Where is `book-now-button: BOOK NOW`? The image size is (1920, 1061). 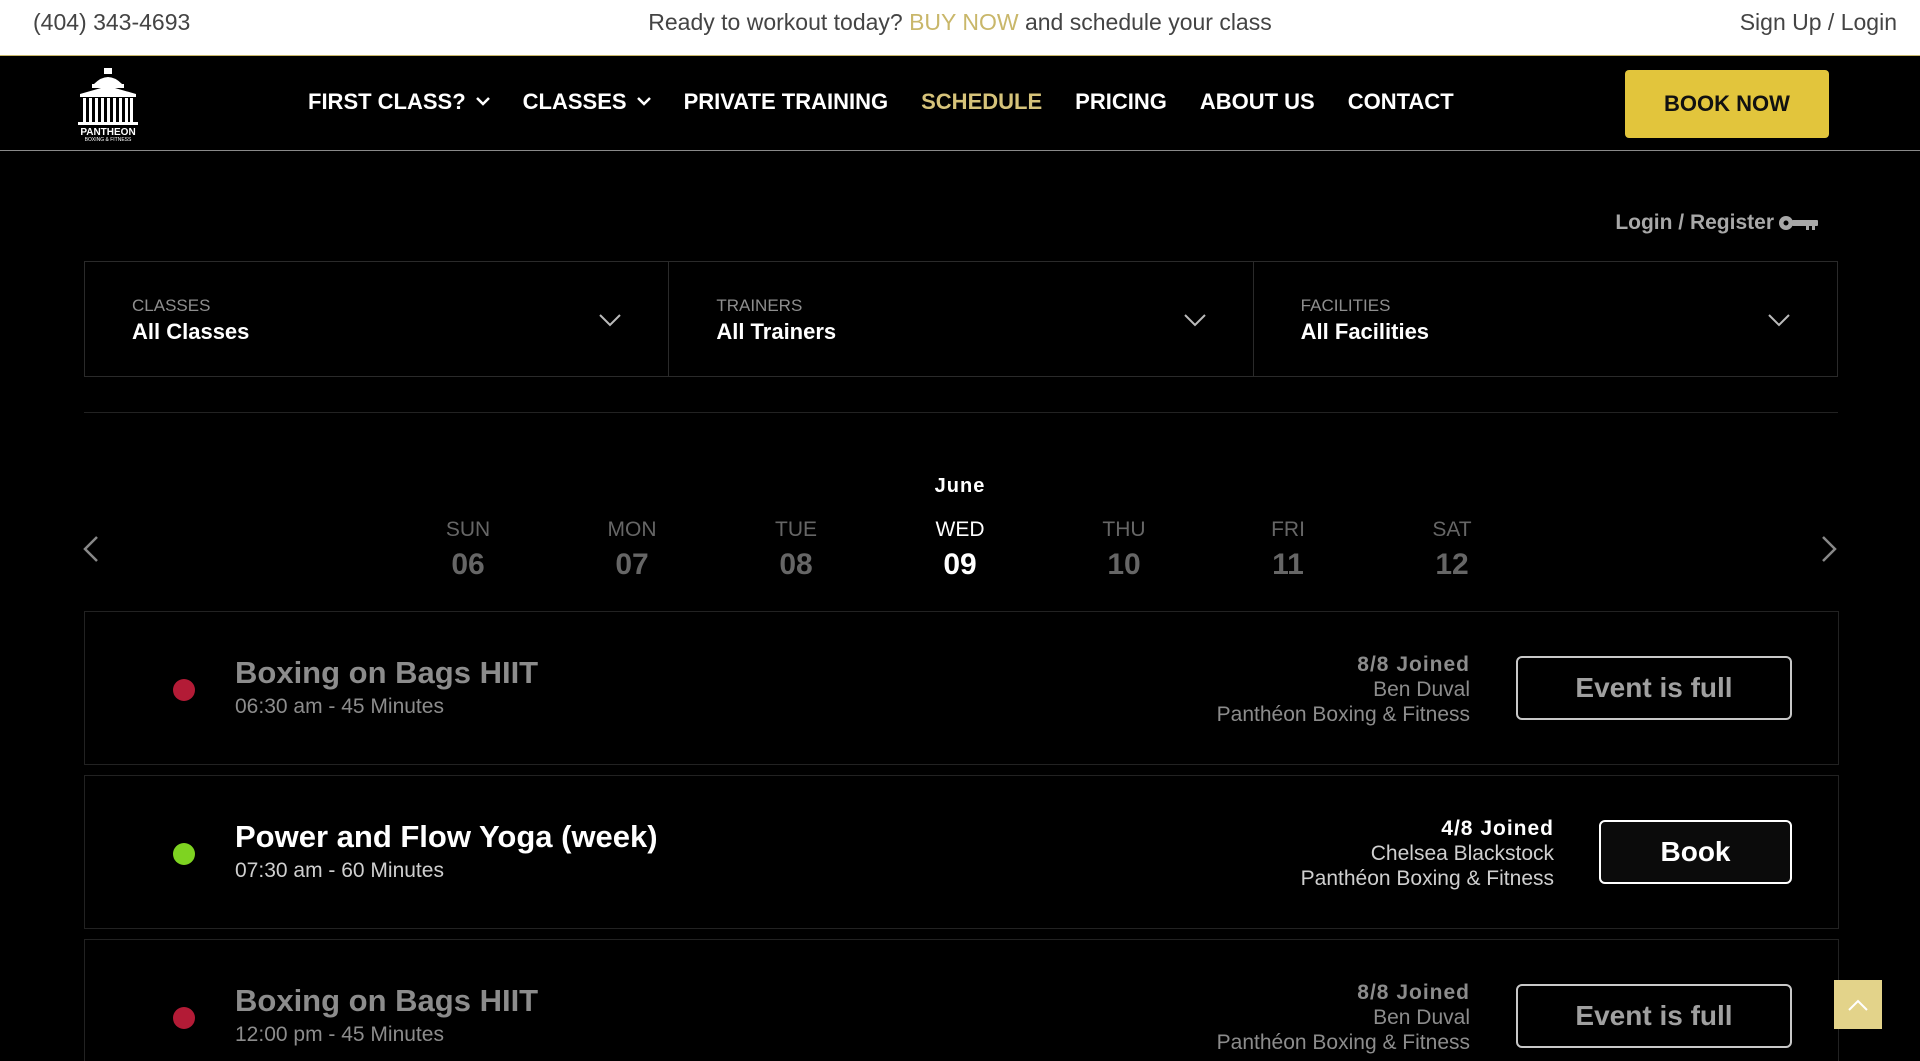
book-now-button: BOOK NOW is located at coordinates (1727, 104).